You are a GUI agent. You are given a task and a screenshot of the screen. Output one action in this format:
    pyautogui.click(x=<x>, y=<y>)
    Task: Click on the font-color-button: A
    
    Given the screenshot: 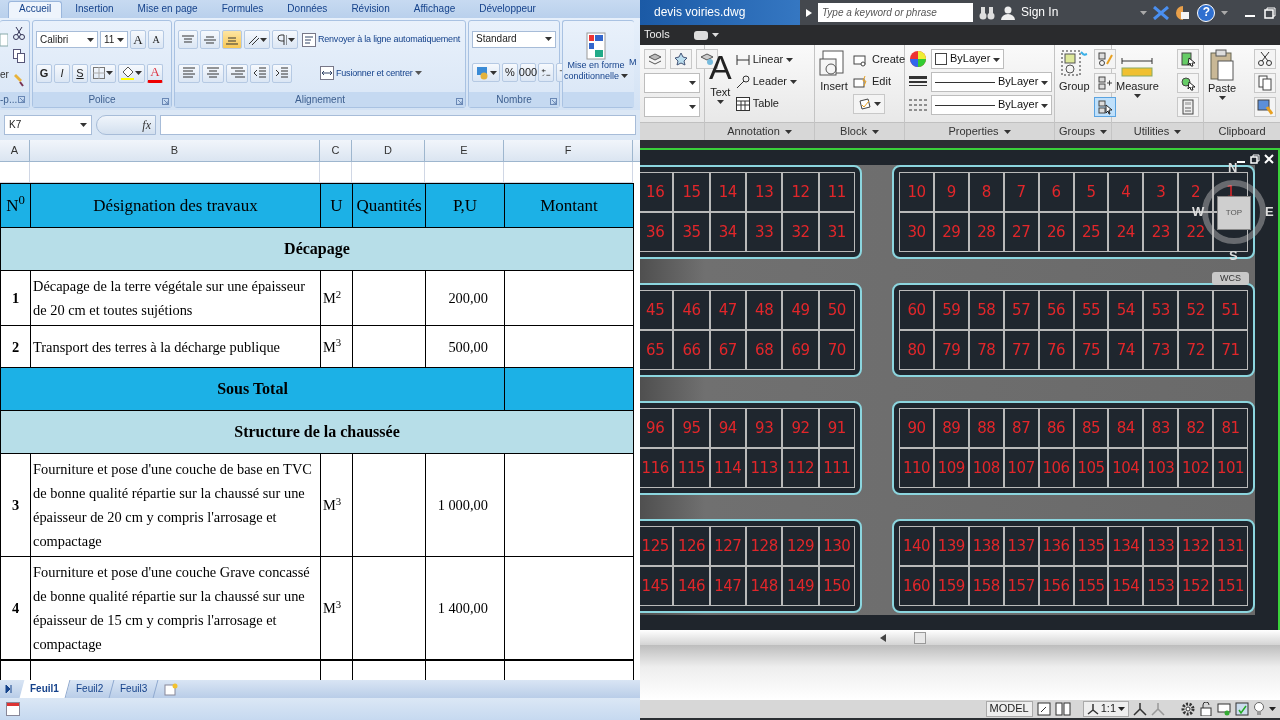 What is the action you would take?
    pyautogui.click(x=155, y=73)
    